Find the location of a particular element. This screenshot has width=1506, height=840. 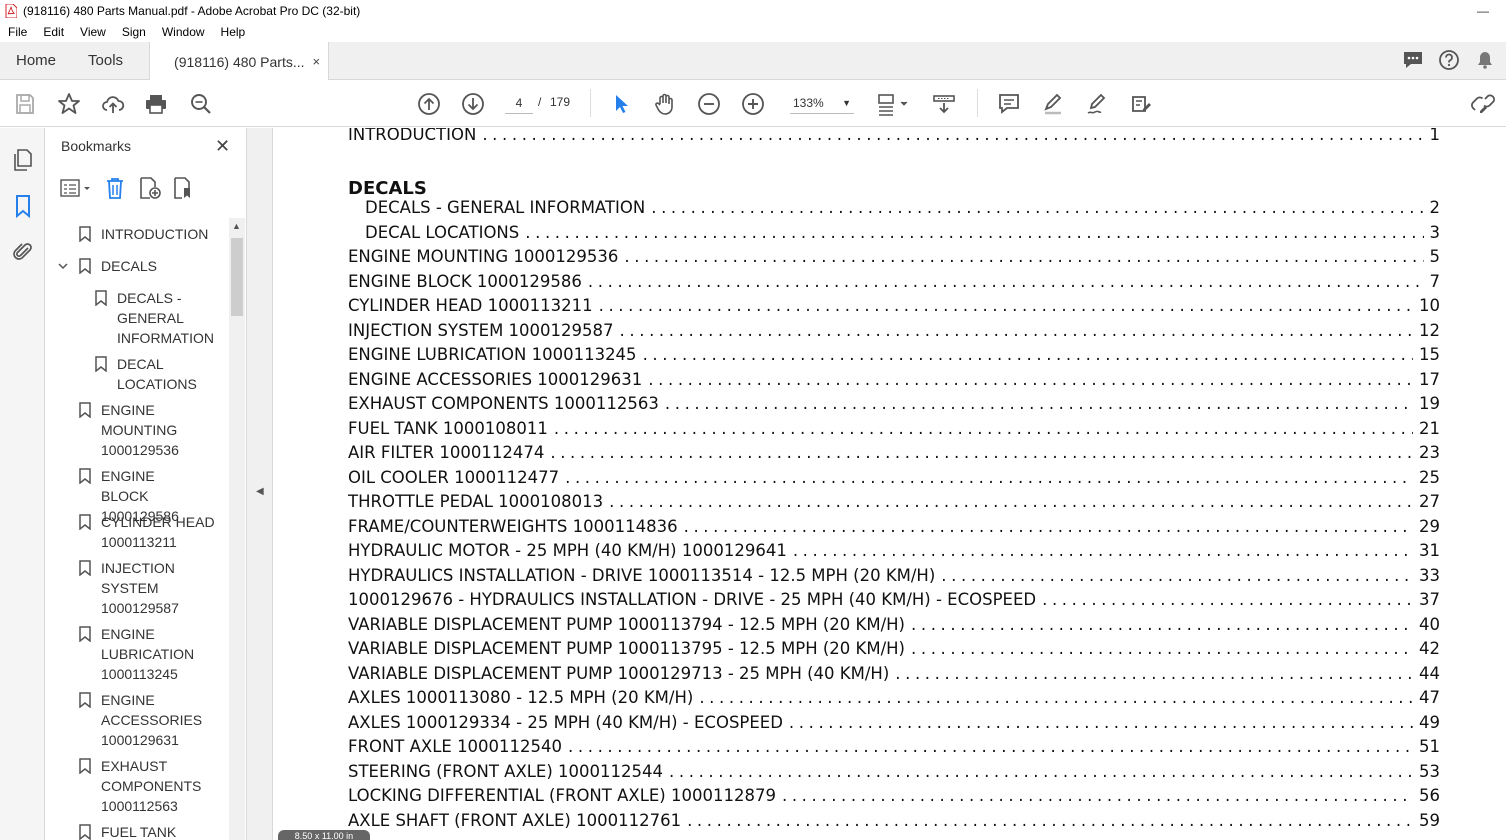

bookmark-engine-accessories: ENGINE ACCESSORIES 1000129631 is located at coordinates (140, 720).